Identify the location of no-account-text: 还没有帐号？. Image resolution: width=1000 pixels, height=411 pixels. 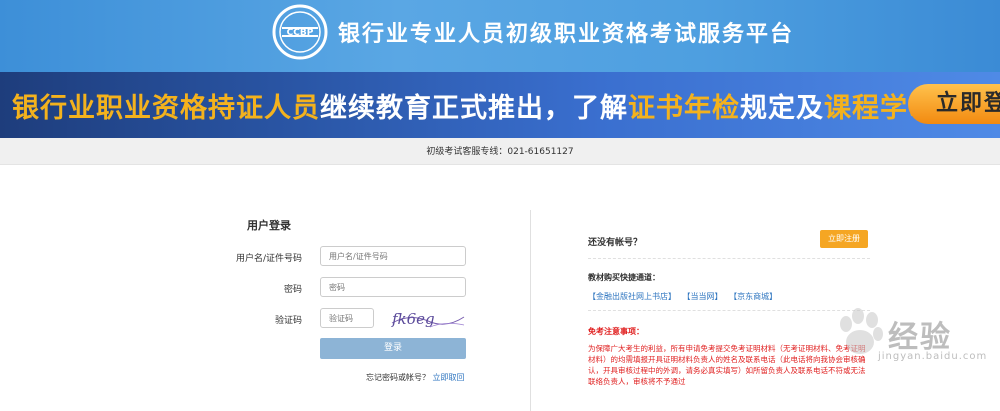
(615, 243).